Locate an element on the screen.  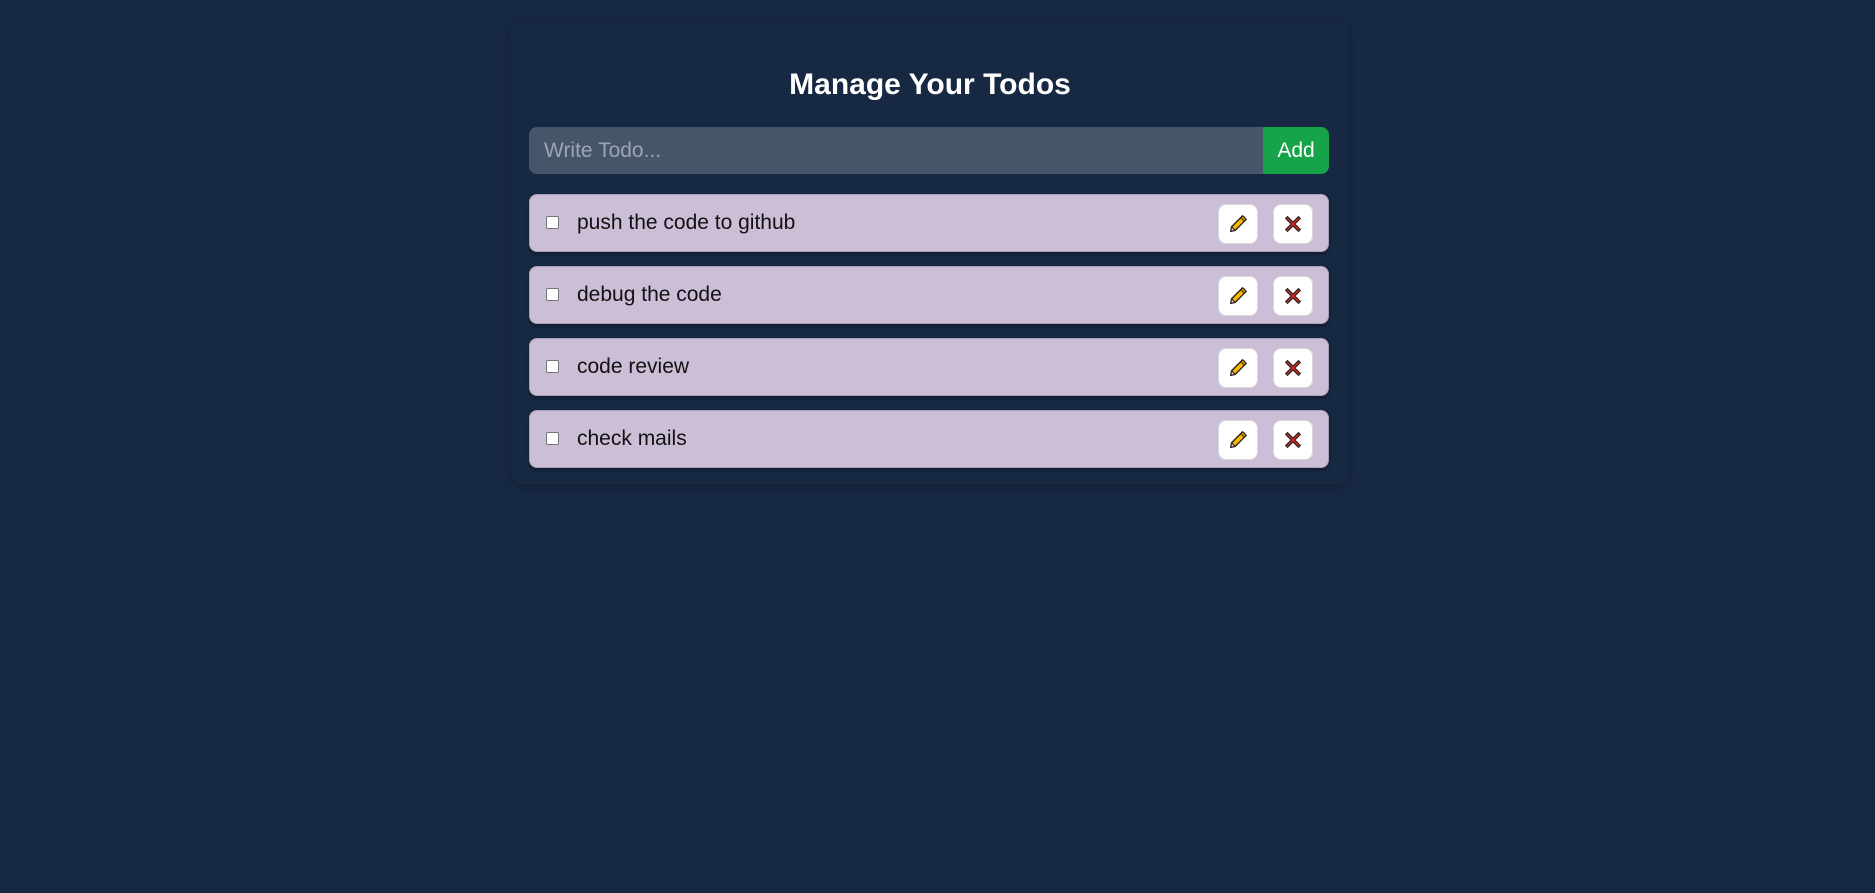
todo-text: debug the code is located at coordinates (649, 295).